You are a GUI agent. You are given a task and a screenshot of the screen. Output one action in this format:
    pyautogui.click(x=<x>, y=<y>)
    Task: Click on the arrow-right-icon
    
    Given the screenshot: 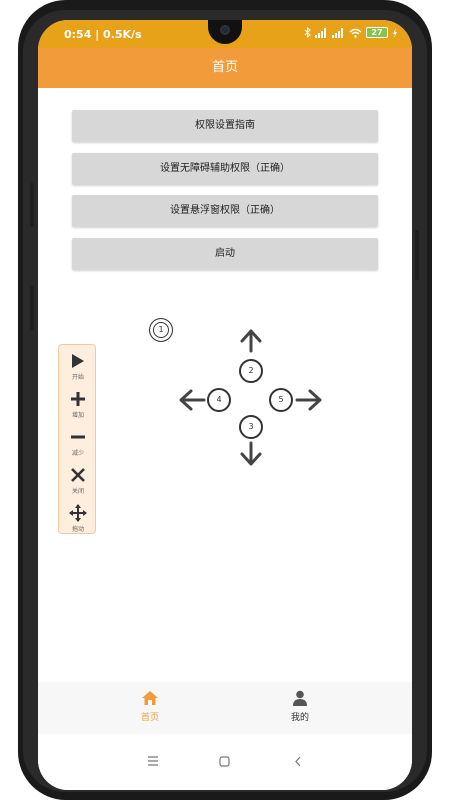 What is the action you would take?
    pyautogui.click(x=308, y=400)
    